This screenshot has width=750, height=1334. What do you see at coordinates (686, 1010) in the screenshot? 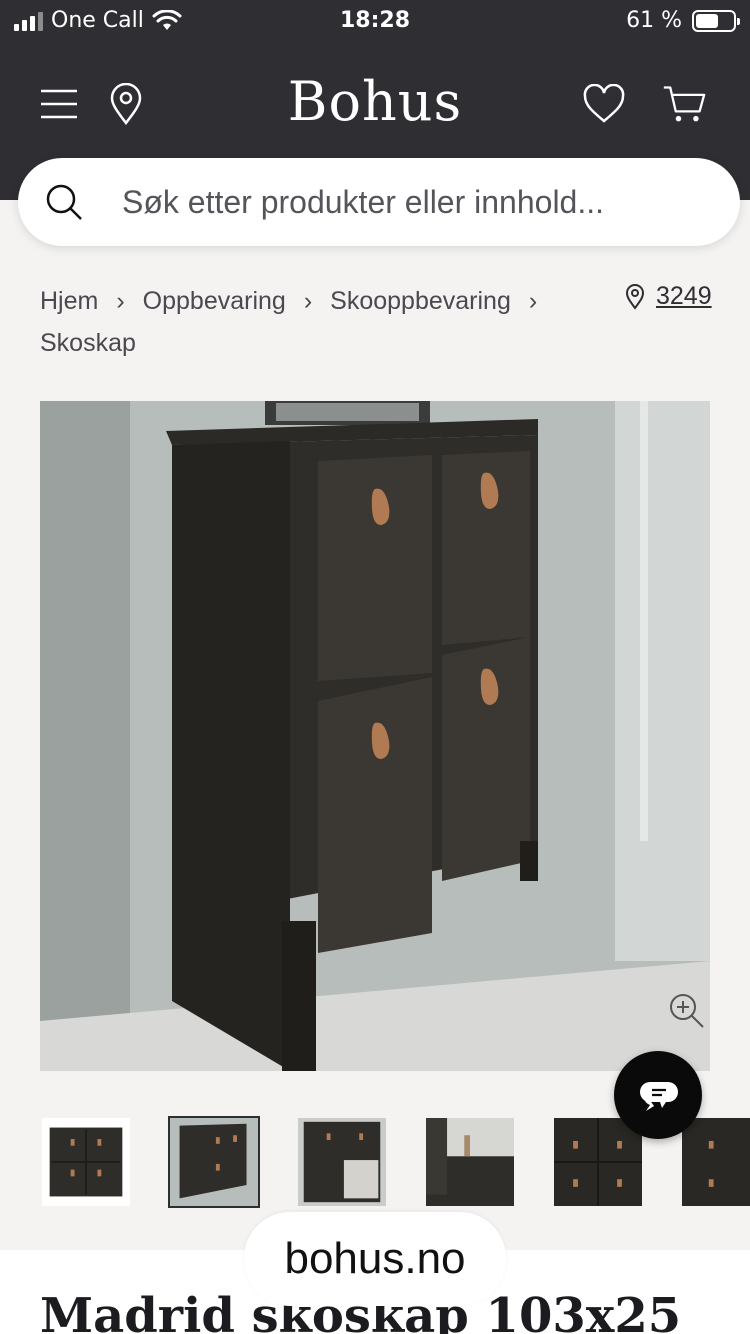
I see `zoom-in-icon` at bounding box center [686, 1010].